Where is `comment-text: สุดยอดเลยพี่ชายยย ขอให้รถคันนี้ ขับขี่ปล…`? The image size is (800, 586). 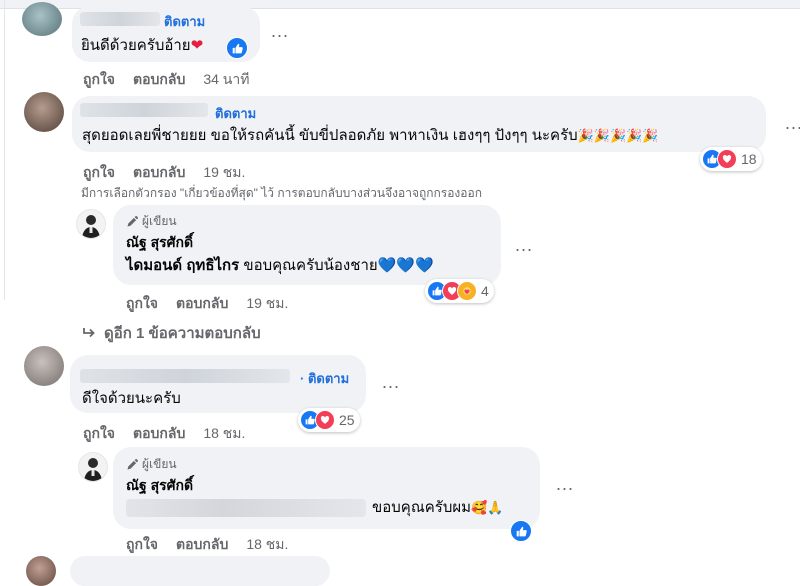
comment-text: สุดยอดเลยพี่ชายยย ขอให้รถคันนี้ ขับขี่ปล… is located at coordinates (370, 135).